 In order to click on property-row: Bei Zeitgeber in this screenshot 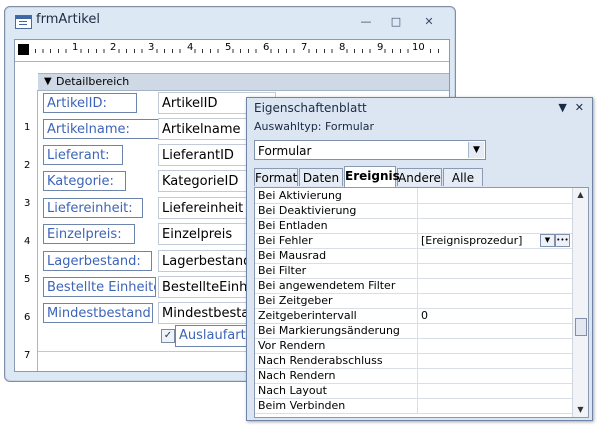, I will do `click(413, 301)`.